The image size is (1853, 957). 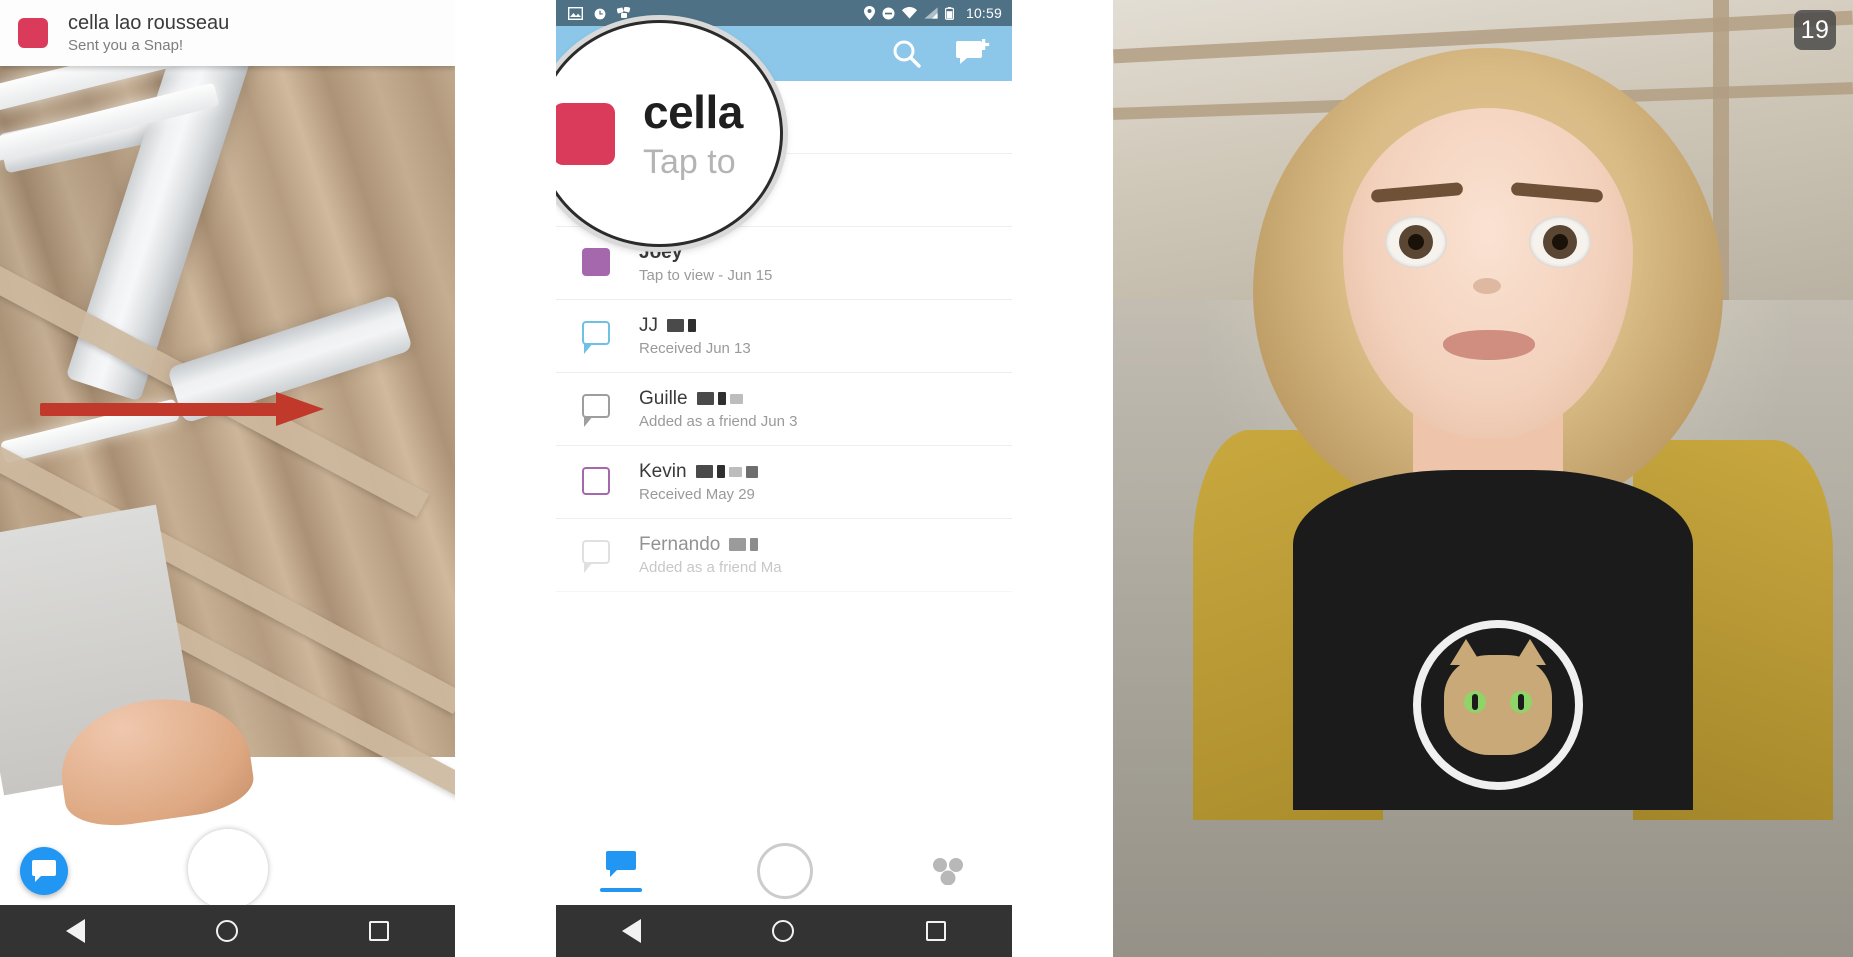 I want to click on camera-controls, so click(x=227, y=847).